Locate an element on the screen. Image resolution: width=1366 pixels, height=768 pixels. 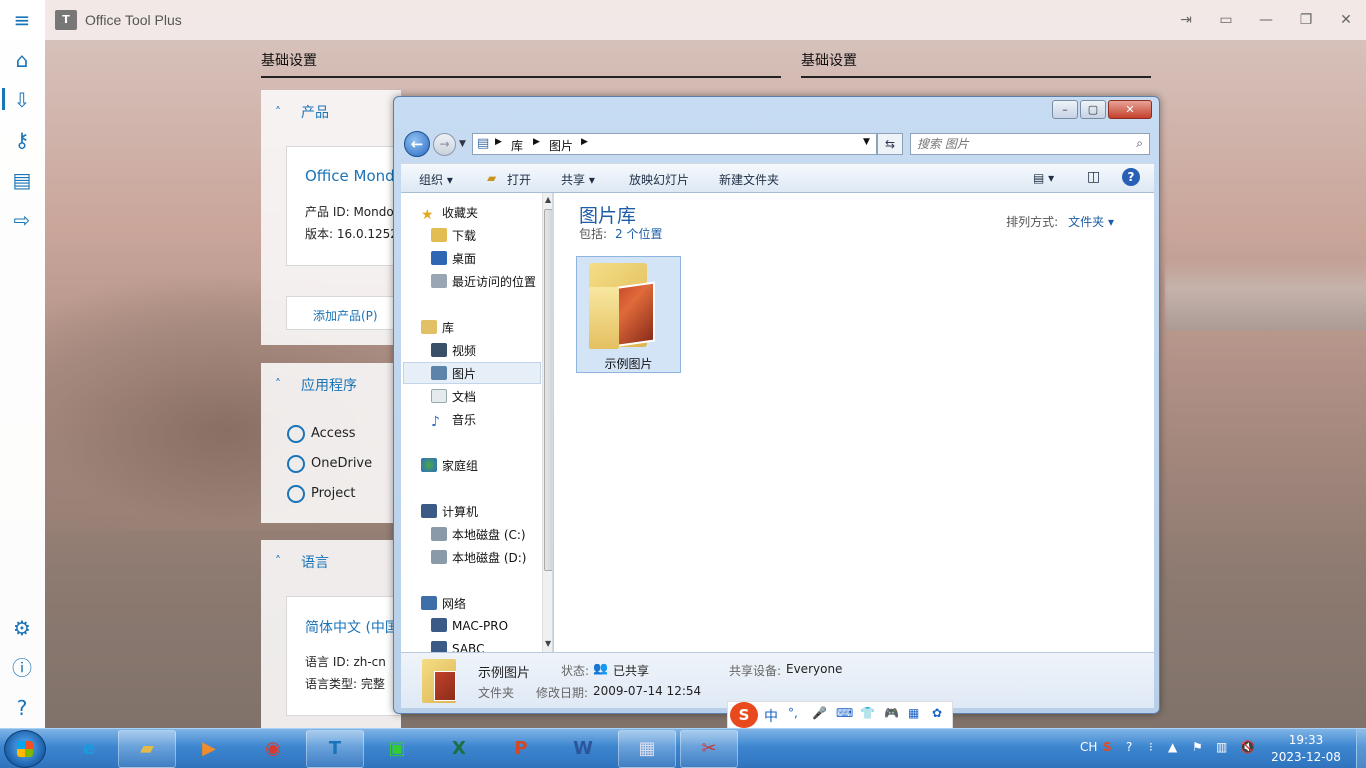
radio-project is located at coordinates (296, 494).